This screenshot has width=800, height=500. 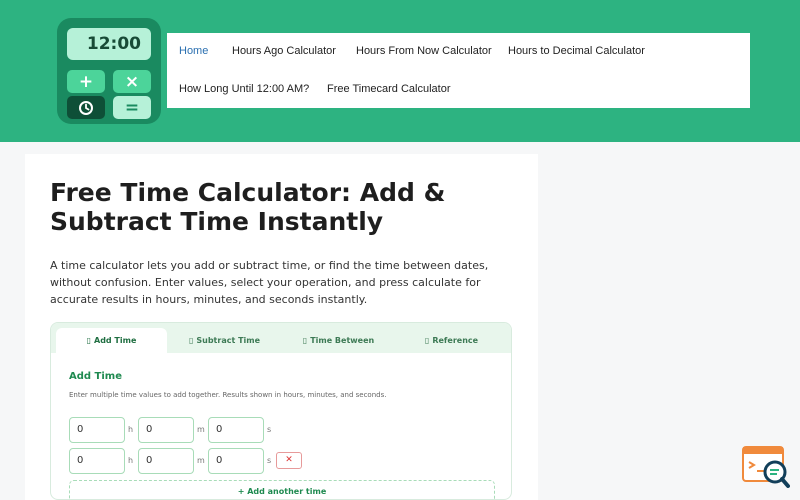 I want to click on nav-item-hours-ago: Hours Ago Calculator, so click(x=284, y=51).